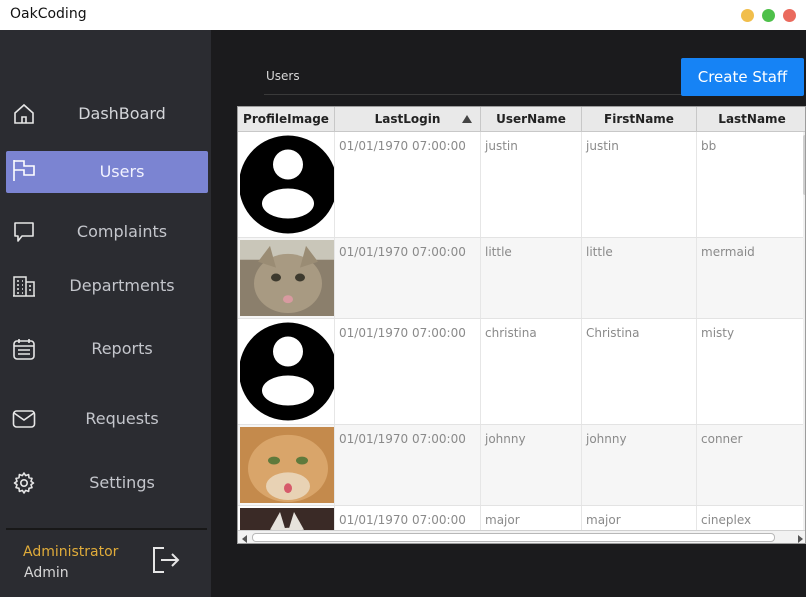 This screenshot has height=597, width=806. Describe the element at coordinates (24, 483) in the screenshot. I see `gear-icon` at that location.